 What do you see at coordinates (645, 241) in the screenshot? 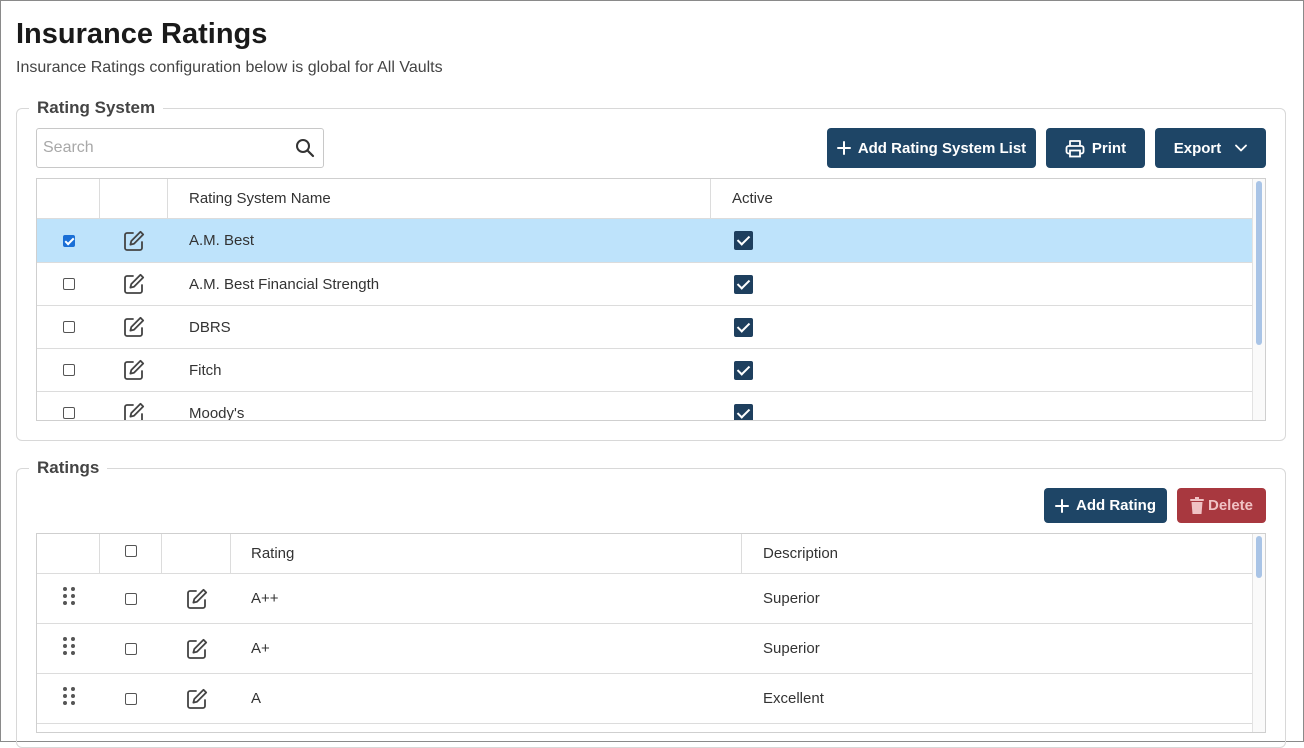
I see `table-row: A.M. Best` at bounding box center [645, 241].